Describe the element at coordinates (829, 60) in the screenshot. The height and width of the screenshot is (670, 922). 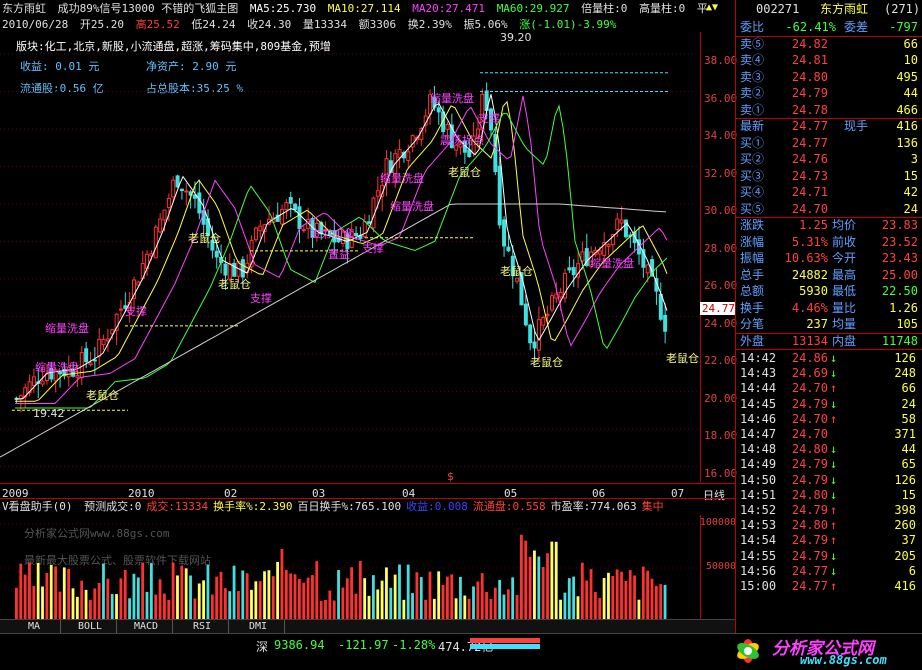
I see `sell-row-4: 卖④ 24.81 10` at that location.